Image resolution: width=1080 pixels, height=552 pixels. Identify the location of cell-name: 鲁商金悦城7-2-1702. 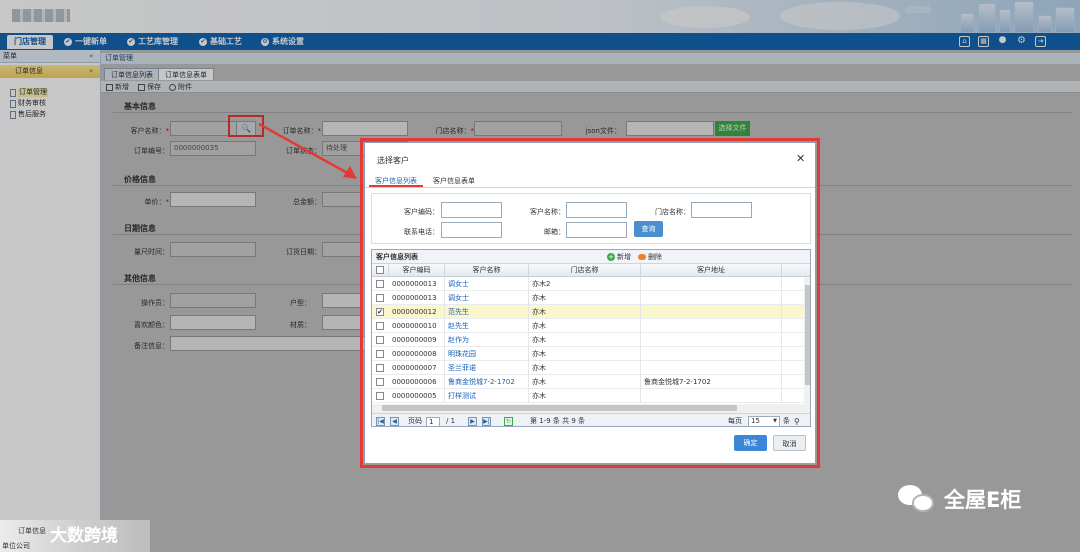
(487, 382).